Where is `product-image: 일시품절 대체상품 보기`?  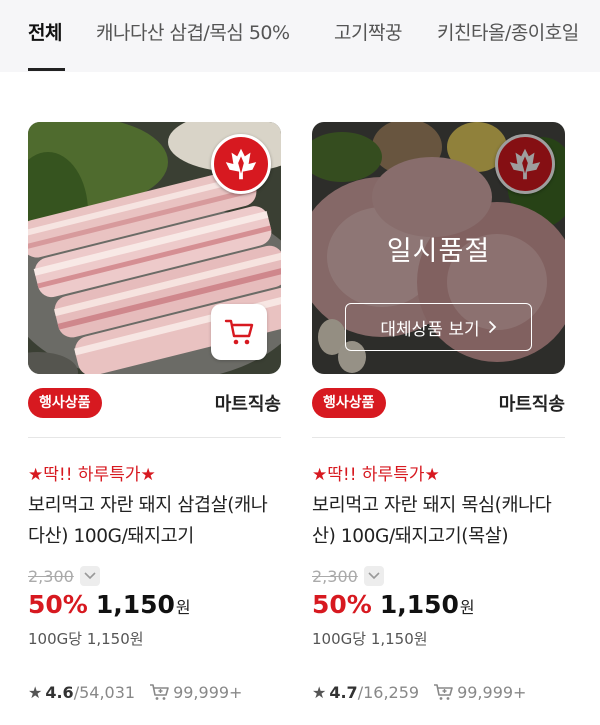
product-image: 일시품절 대체상품 보기 is located at coordinates (438, 248).